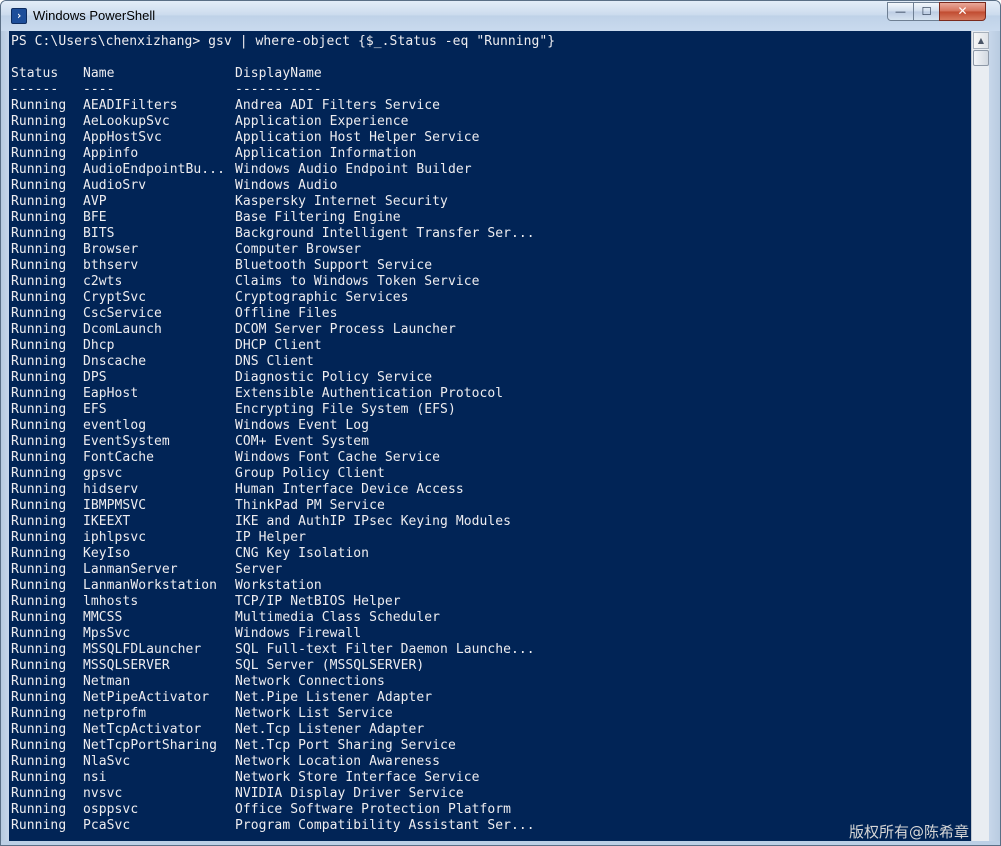 The width and height of the screenshot is (1001, 846). Describe the element at coordinates (341, 201) in the screenshot. I see `row-displayname: Kaspersky Internet Security` at that location.